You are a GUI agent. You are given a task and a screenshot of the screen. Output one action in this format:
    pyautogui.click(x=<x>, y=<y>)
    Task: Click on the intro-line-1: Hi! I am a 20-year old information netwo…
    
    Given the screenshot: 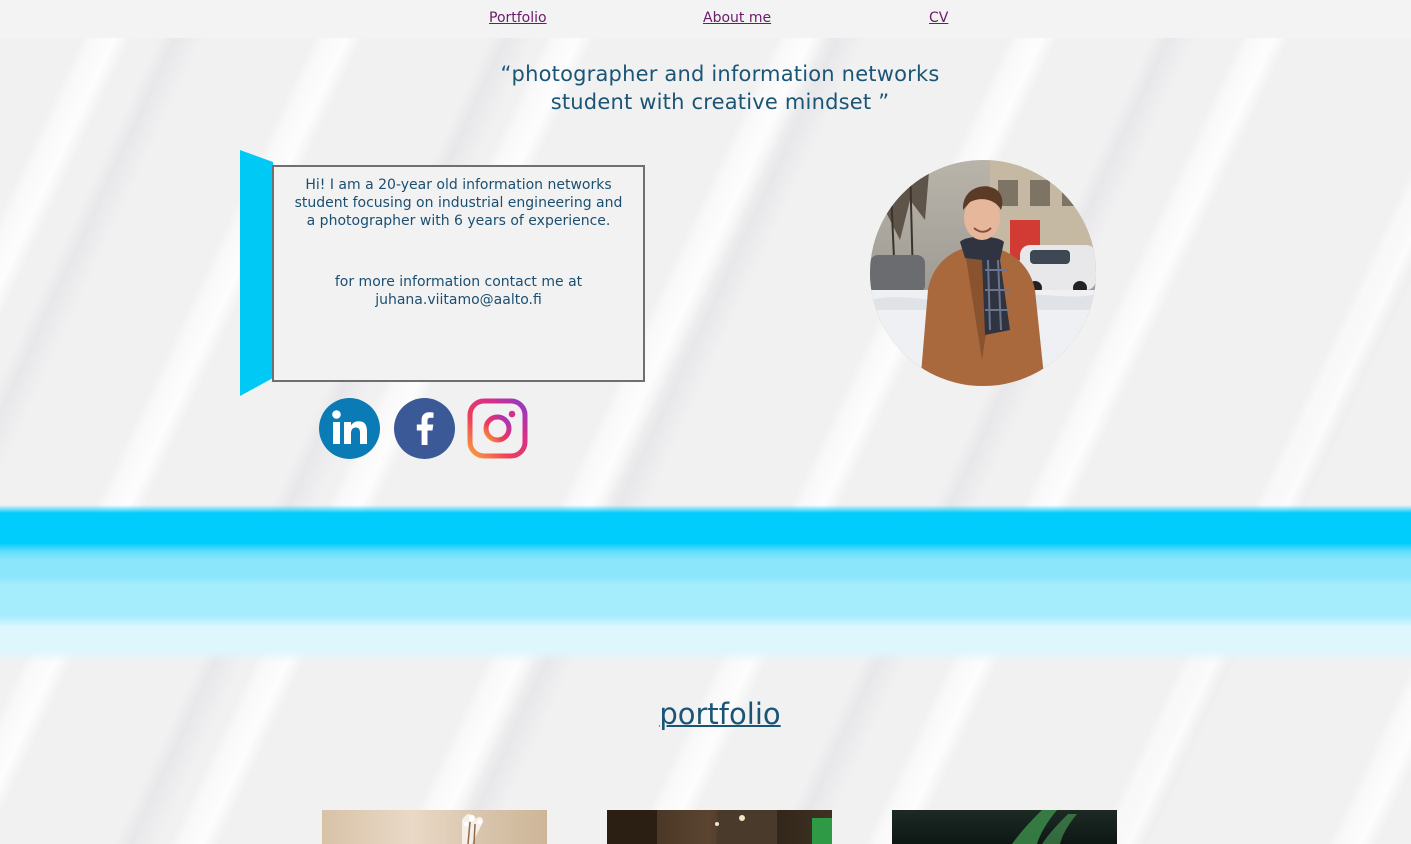 What is the action you would take?
    pyautogui.click(x=458, y=185)
    